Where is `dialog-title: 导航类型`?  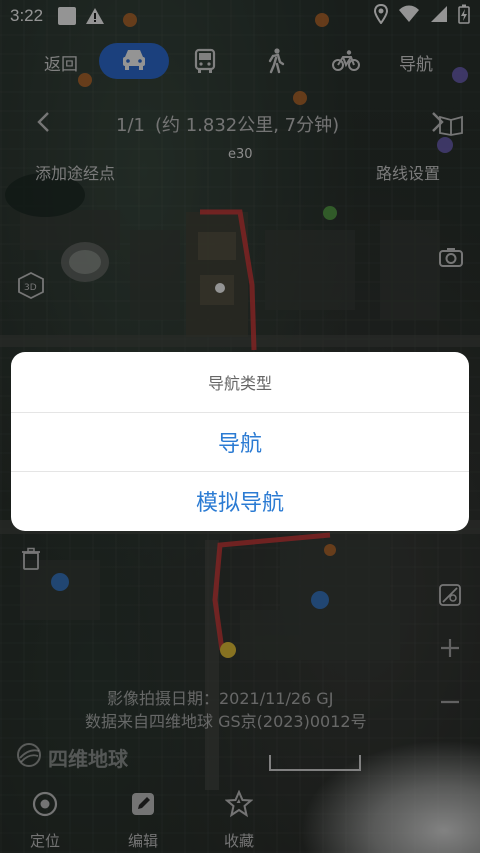
dialog-title: 导航类型 is located at coordinates (239, 383).